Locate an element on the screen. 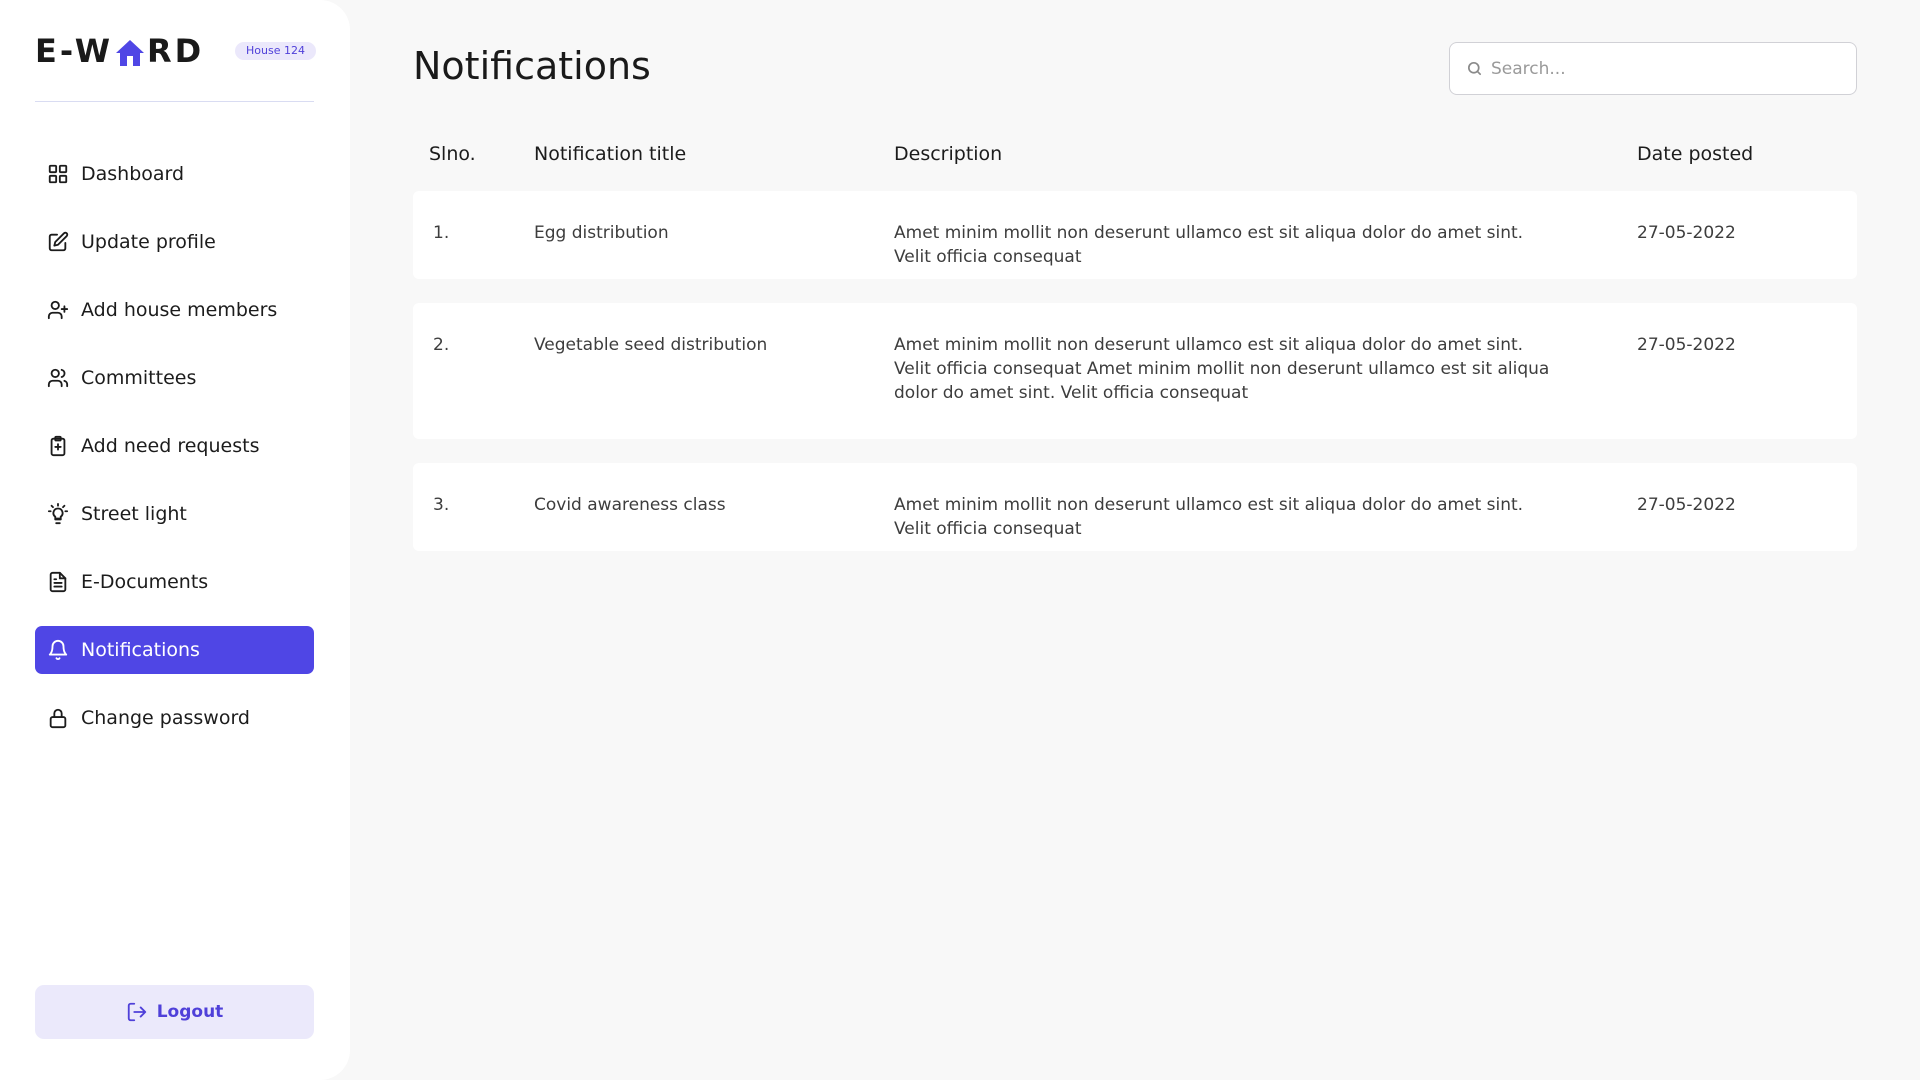 The image size is (1920, 1080). sidebar-item-e-documents: E-Documents is located at coordinates (174, 582).